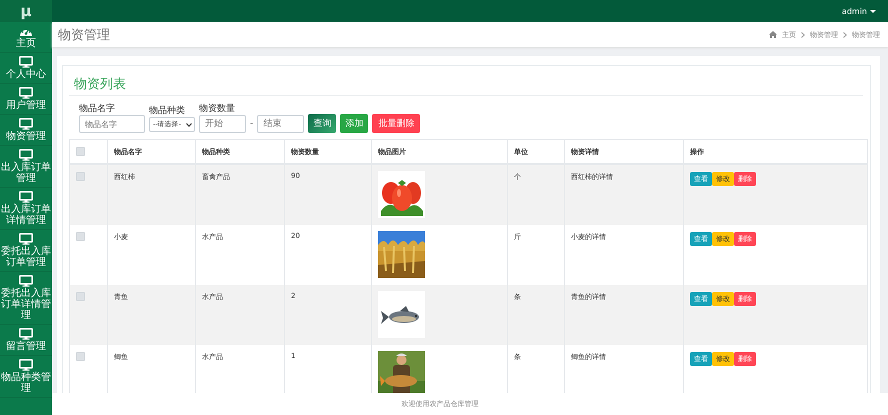 The height and width of the screenshot is (415, 888). I want to click on field-label: 物品种类, so click(167, 111).